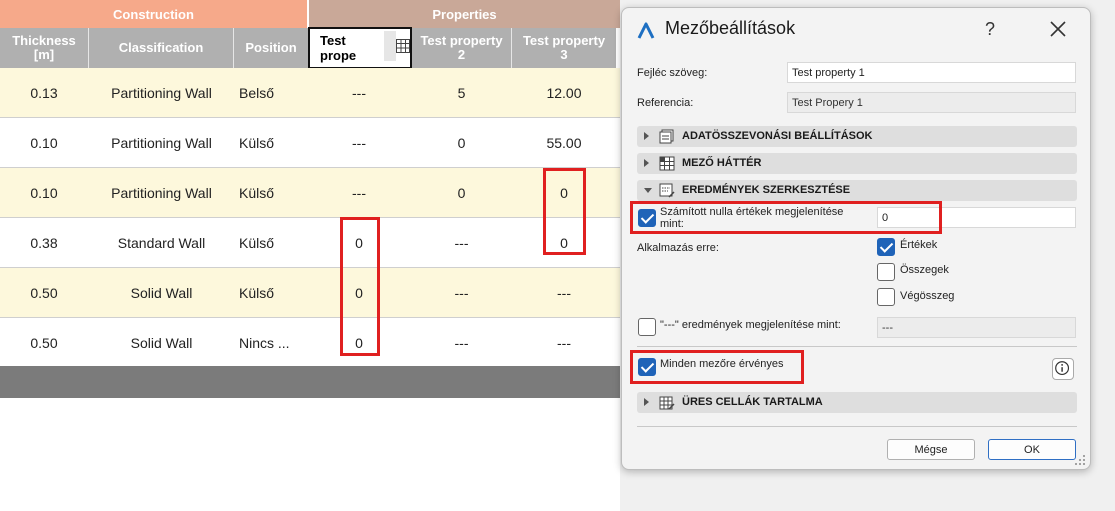 Image resolution: width=1115 pixels, height=511 pixels. I want to click on dash-results-checkbox, so click(647, 327).